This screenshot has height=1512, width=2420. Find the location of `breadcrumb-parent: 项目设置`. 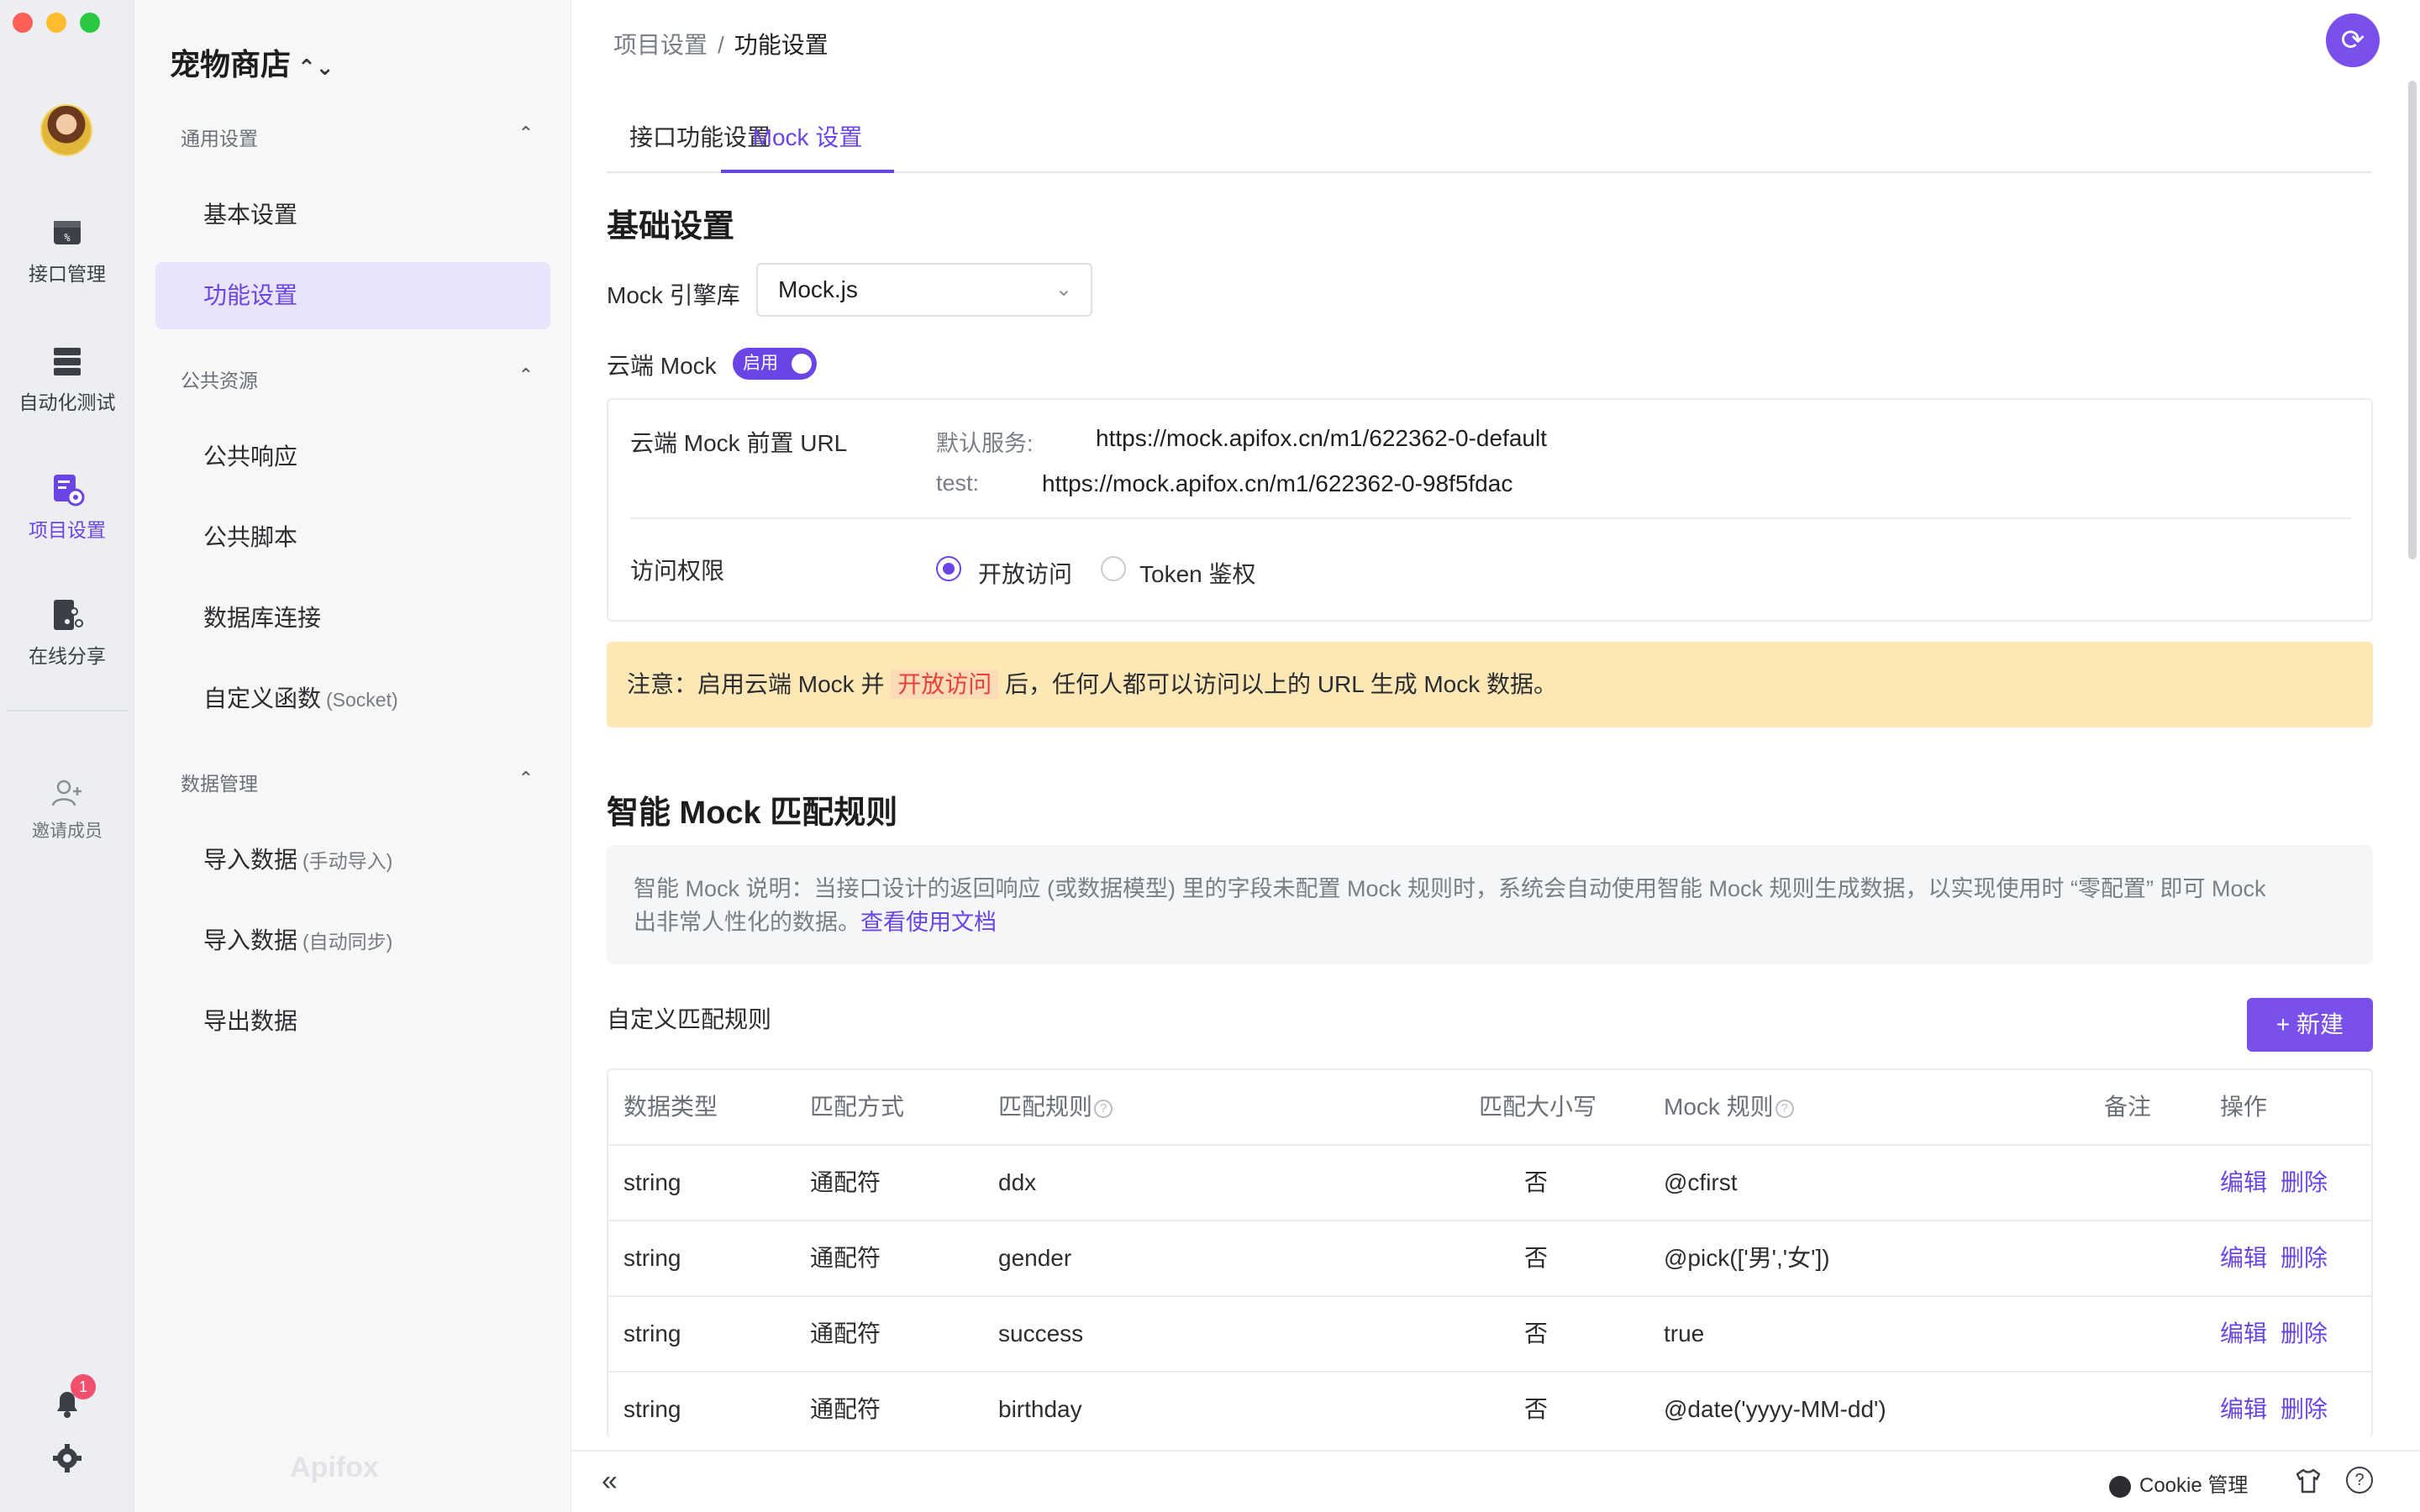

breadcrumb-parent: 项目设置 is located at coordinates (660, 45).